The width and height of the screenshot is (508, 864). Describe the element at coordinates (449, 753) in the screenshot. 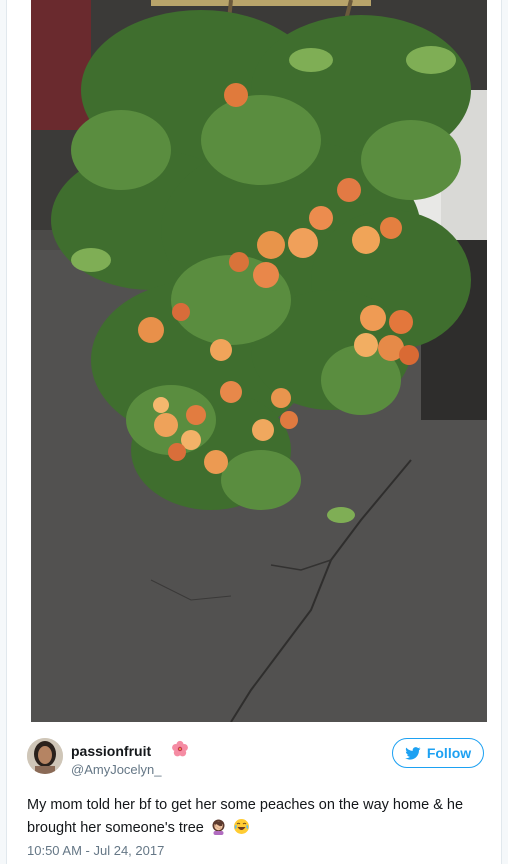

I see `follow-label: Follow` at that location.